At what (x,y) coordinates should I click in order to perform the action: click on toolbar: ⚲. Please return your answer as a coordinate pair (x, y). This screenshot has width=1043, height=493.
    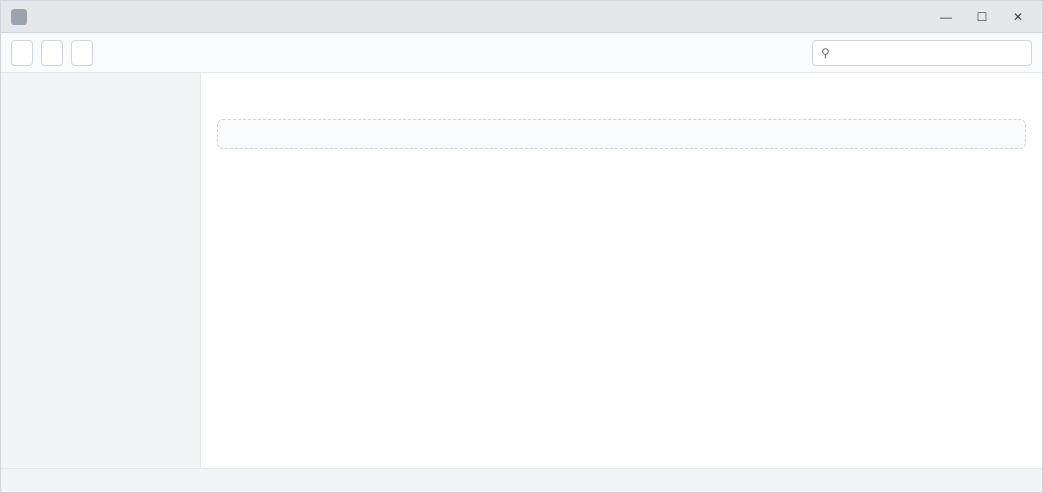
    Looking at the image, I should click on (521, 53).